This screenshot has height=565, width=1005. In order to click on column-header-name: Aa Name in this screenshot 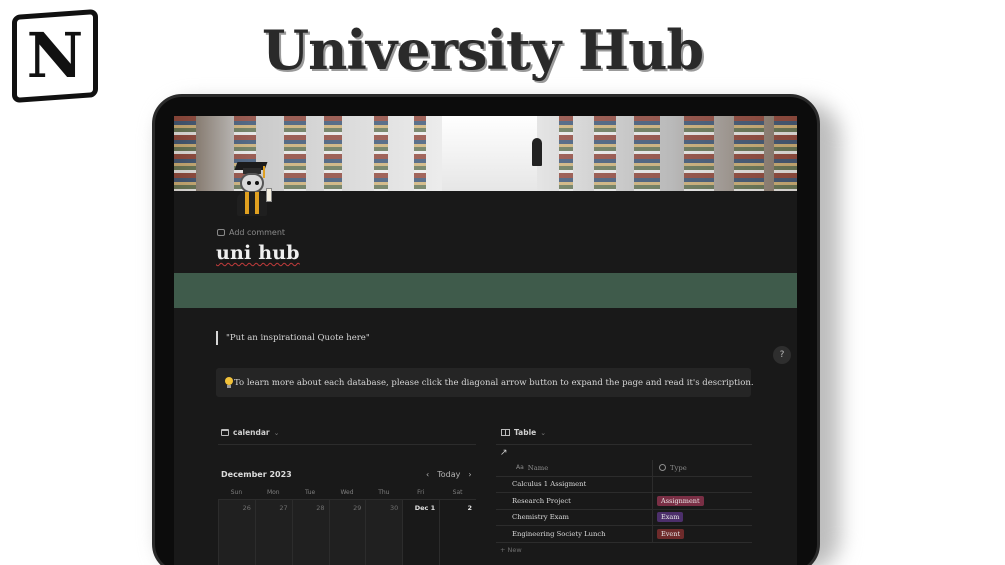, I will do `click(574, 468)`.